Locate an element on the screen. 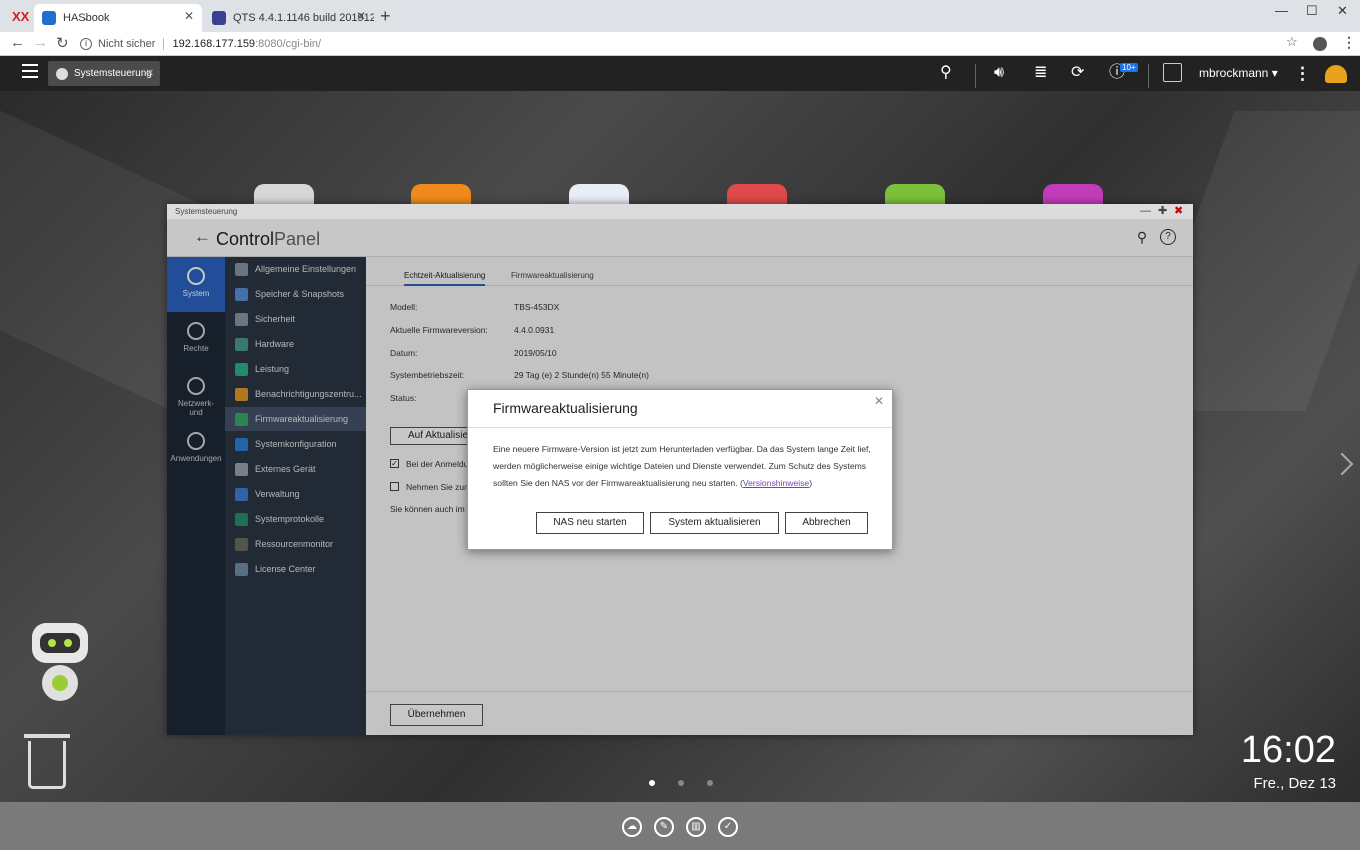 Image resolution: width=1360 pixels, height=850 pixels. gear-icon is located at coordinates (62, 73).